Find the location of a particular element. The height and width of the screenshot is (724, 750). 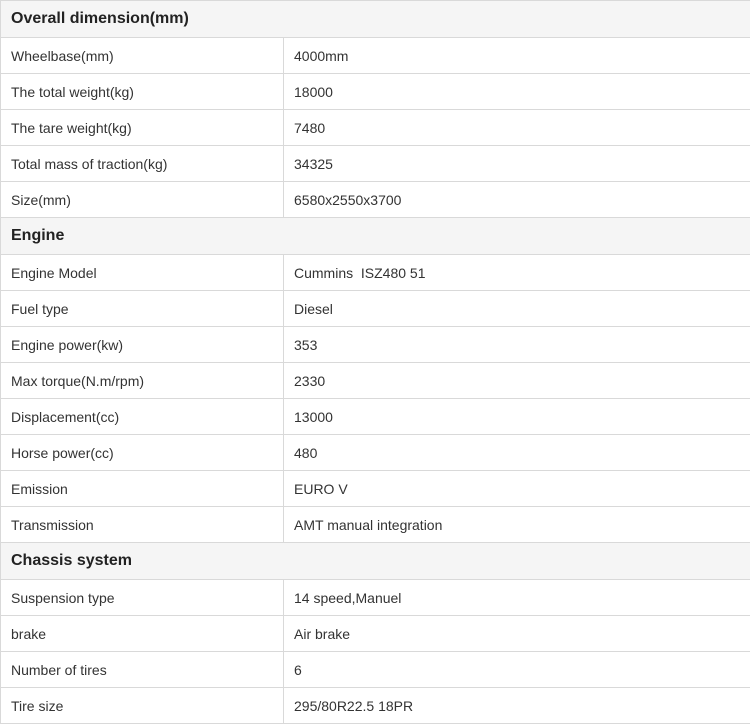

table-row: Emission EURO V is located at coordinates (375, 489).